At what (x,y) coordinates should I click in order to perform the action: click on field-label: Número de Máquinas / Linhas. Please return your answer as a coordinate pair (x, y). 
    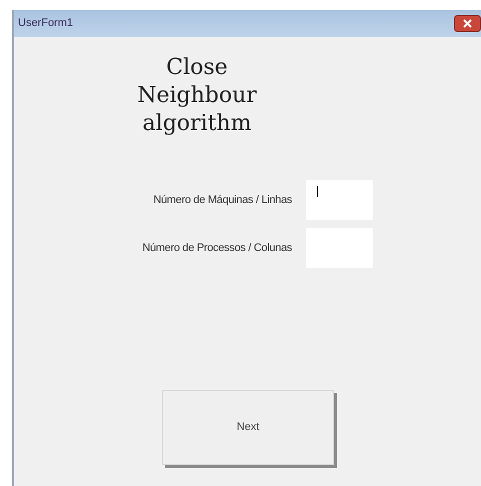
    Looking at the image, I should click on (222, 200).